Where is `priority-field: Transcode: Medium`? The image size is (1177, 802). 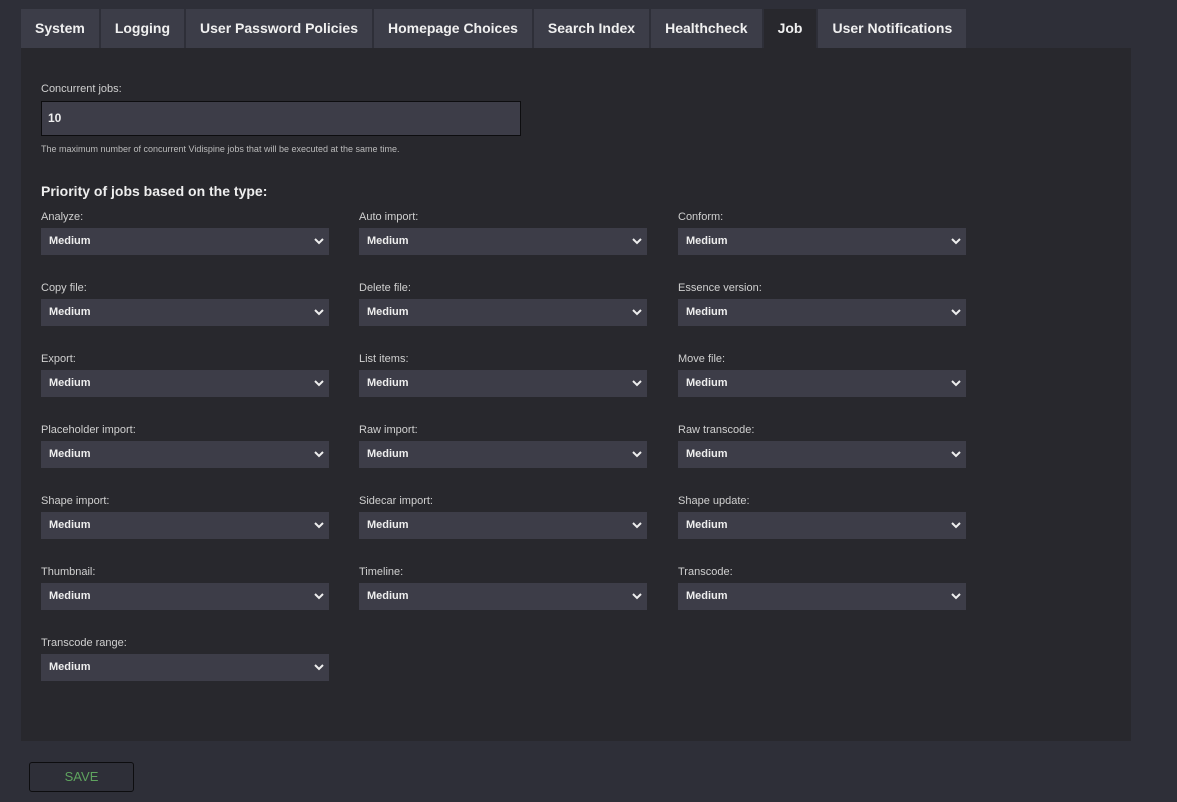
priority-field: Transcode: Medium is located at coordinates (822, 588).